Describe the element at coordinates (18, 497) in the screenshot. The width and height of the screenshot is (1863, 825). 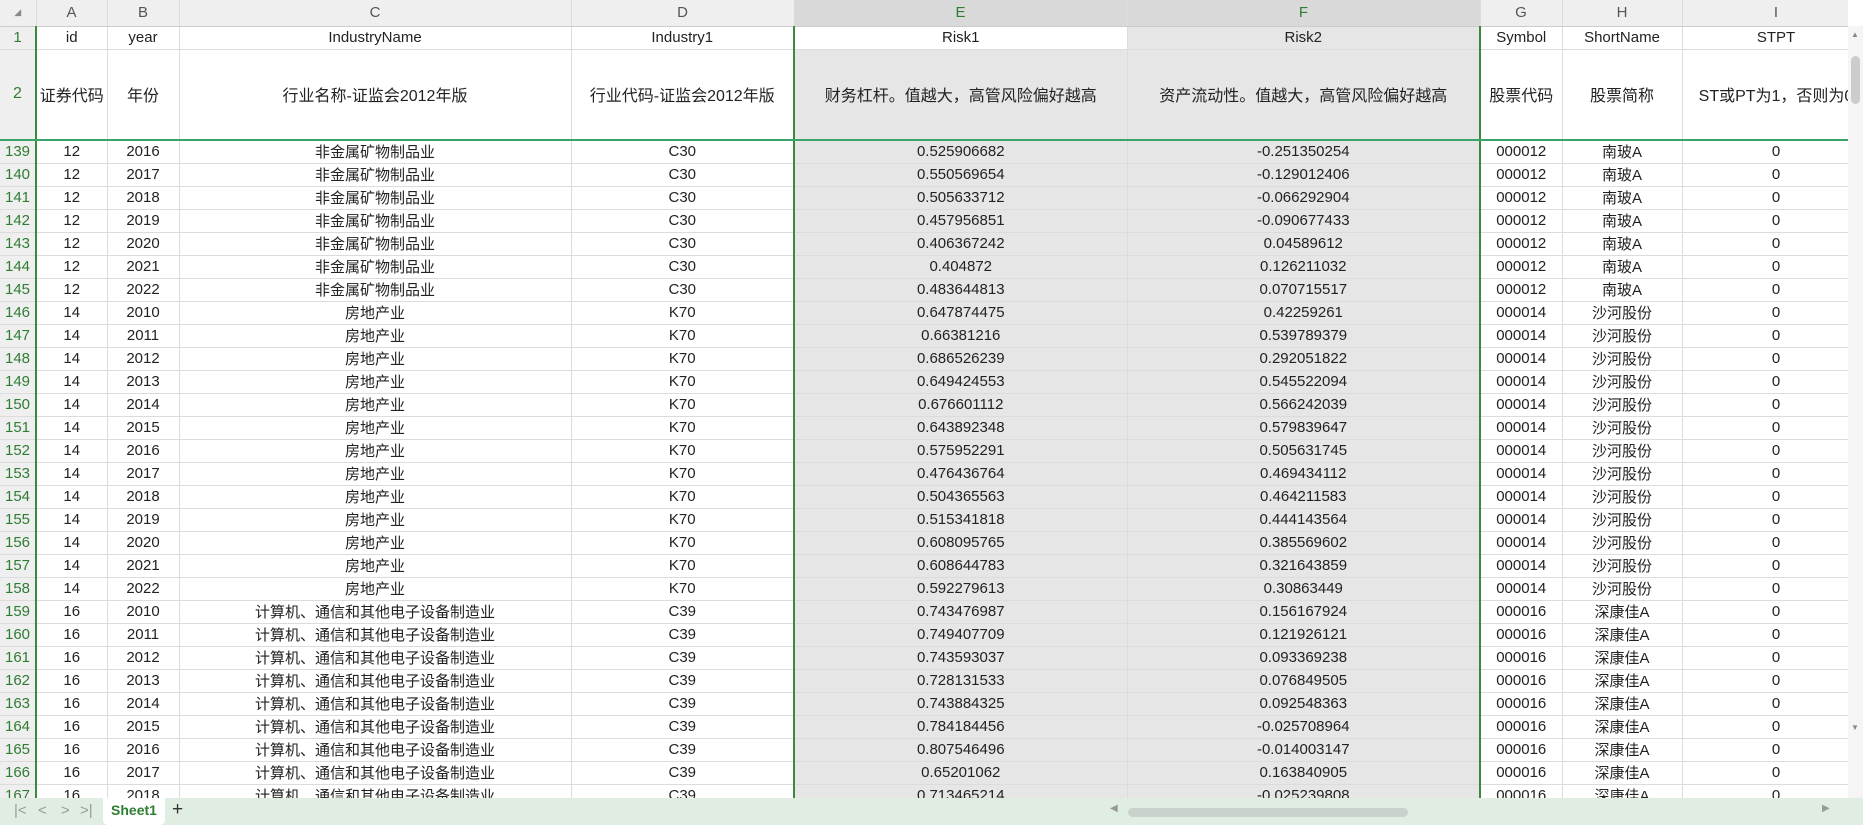
I see `row-number: 154` at that location.